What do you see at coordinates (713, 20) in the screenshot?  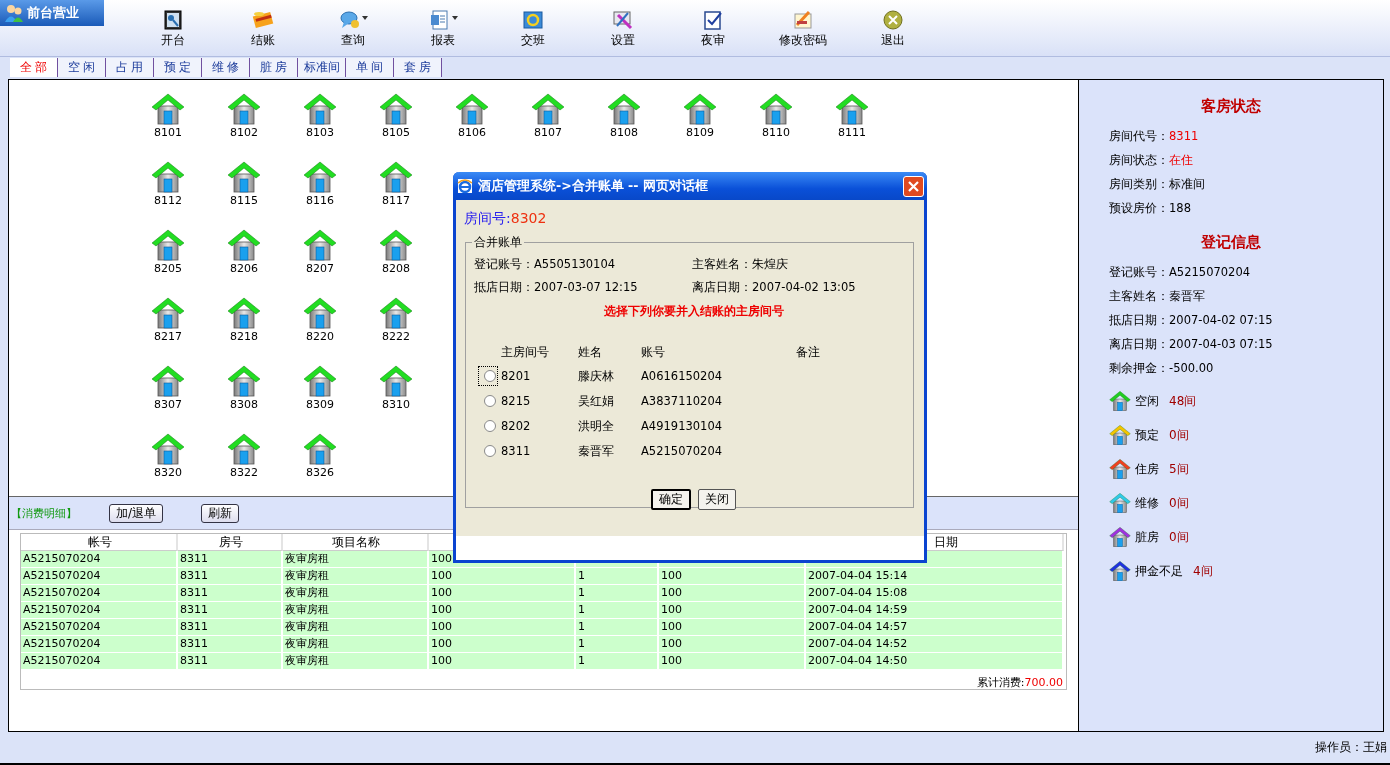 I see `clipboard-check-icon` at bounding box center [713, 20].